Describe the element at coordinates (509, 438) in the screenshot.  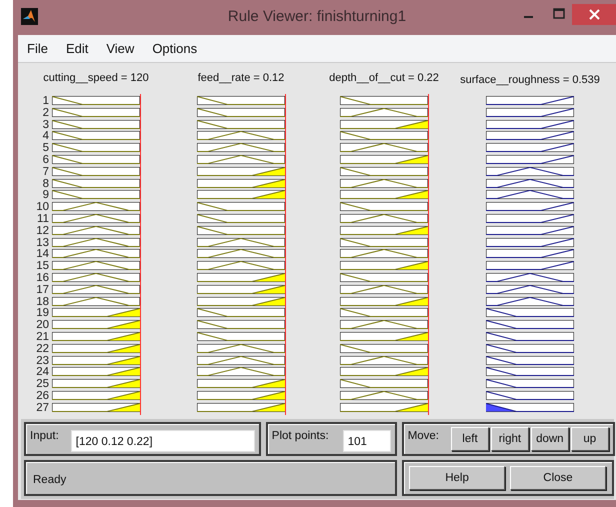
I see `move-button: right` at that location.